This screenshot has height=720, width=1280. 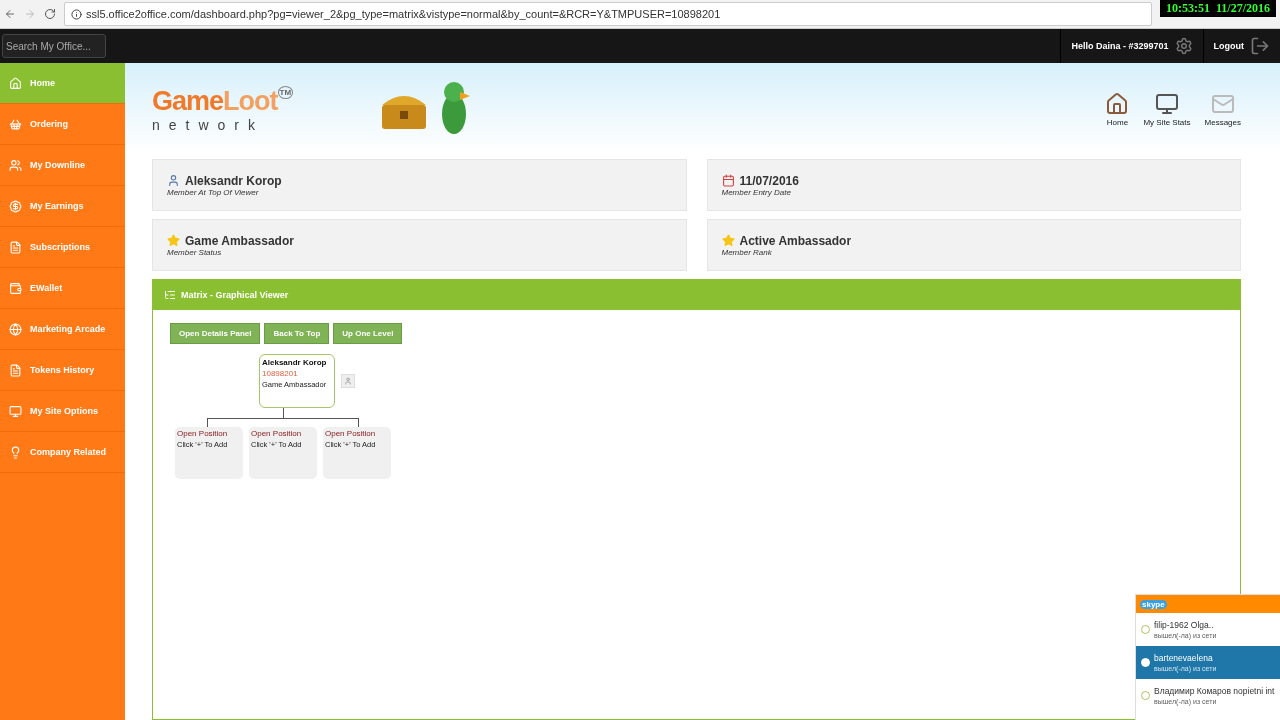 I want to click on action-button: Back To Top, so click(x=297, y=333).